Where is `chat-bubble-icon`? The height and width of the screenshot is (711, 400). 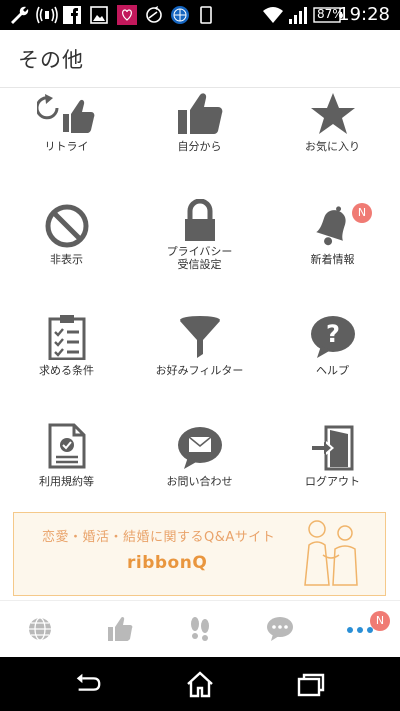
chat-bubble-icon is located at coordinates (280, 629).